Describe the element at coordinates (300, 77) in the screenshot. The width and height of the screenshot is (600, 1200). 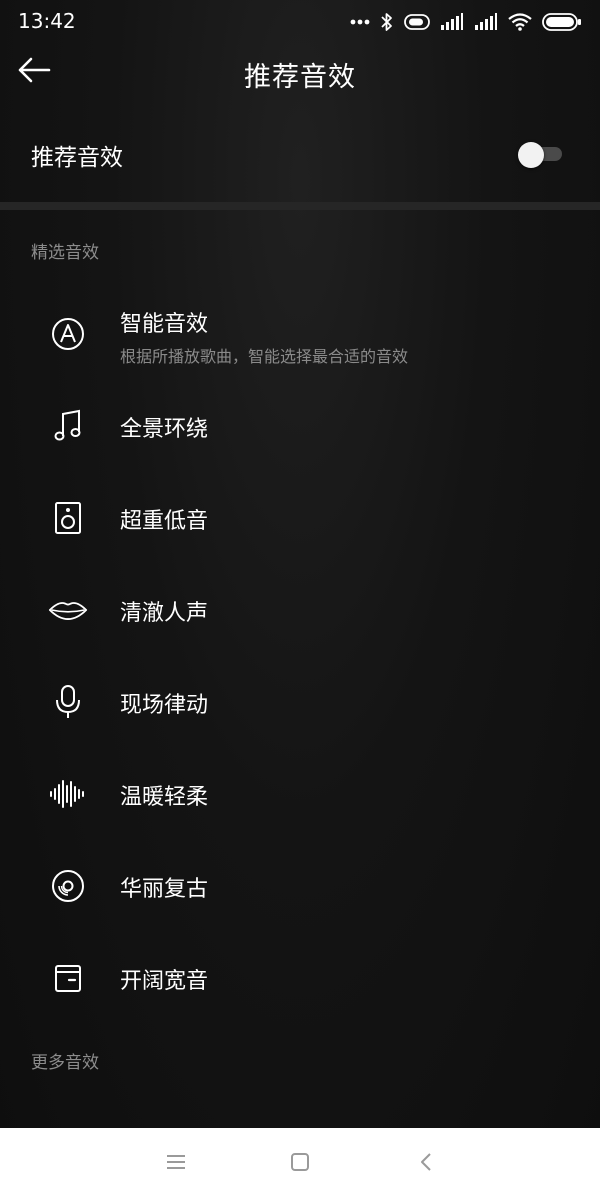
I see `page-title: 推荐音效` at that location.